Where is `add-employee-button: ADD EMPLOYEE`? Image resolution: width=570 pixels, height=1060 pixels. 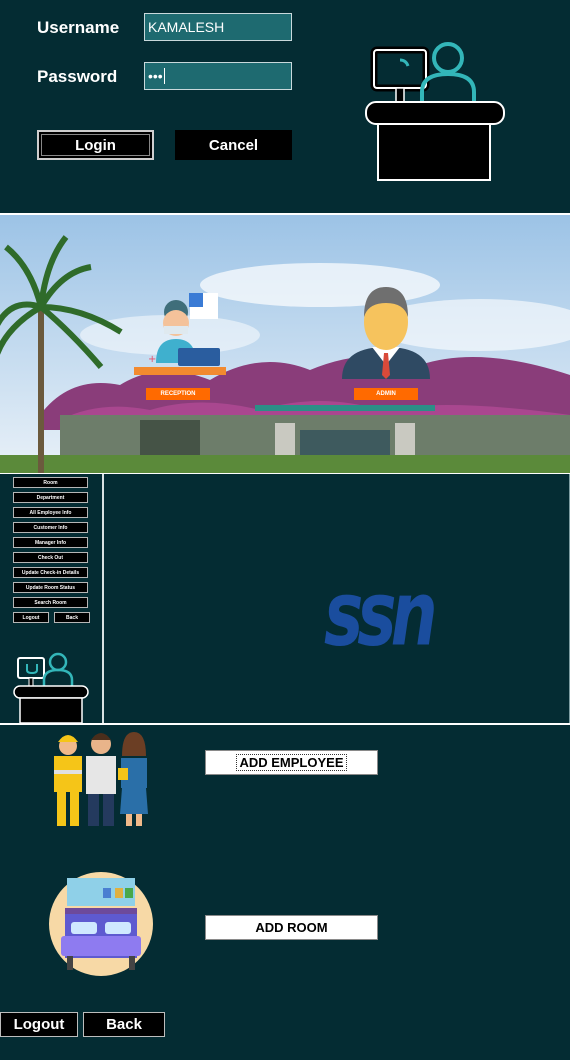 add-employee-button: ADD EMPLOYEE is located at coordinates (291, 762).